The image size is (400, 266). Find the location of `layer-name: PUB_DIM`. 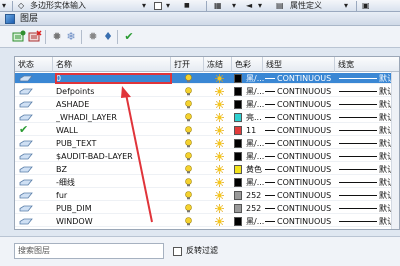

layer-name: PUB_DIM is located at coordinates (113, 208).